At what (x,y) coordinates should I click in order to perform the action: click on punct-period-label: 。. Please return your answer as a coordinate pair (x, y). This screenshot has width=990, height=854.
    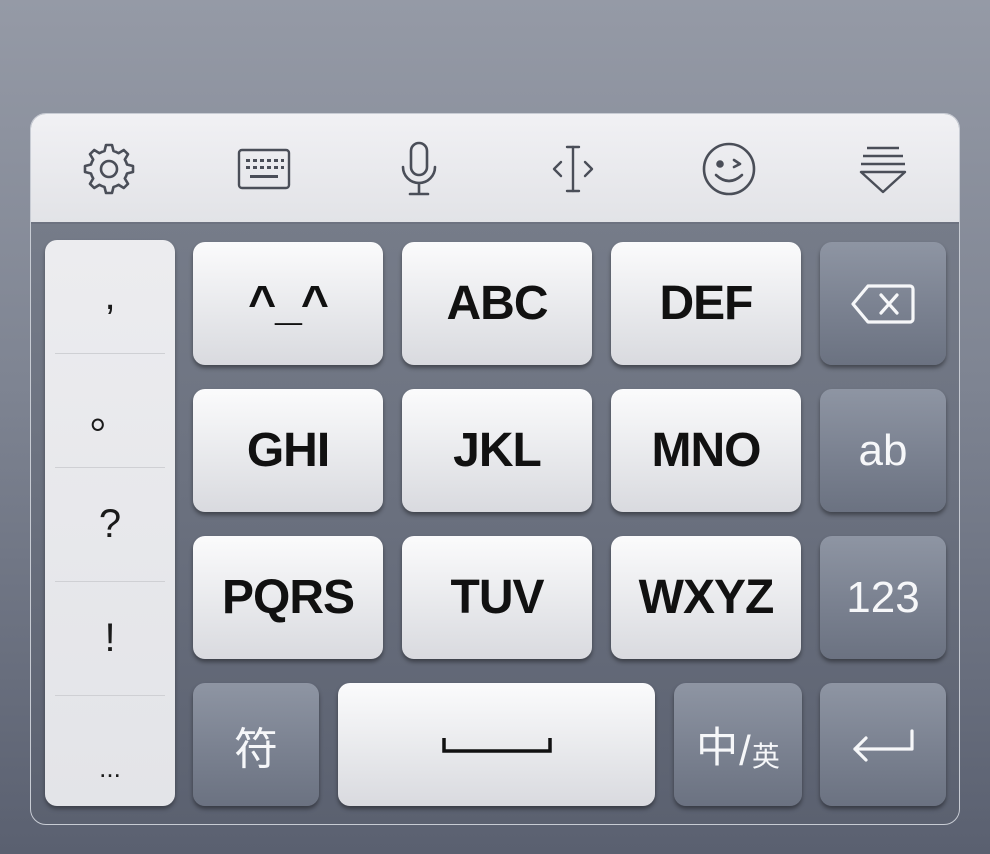
    Looking at the image, I should click on (110, 414).